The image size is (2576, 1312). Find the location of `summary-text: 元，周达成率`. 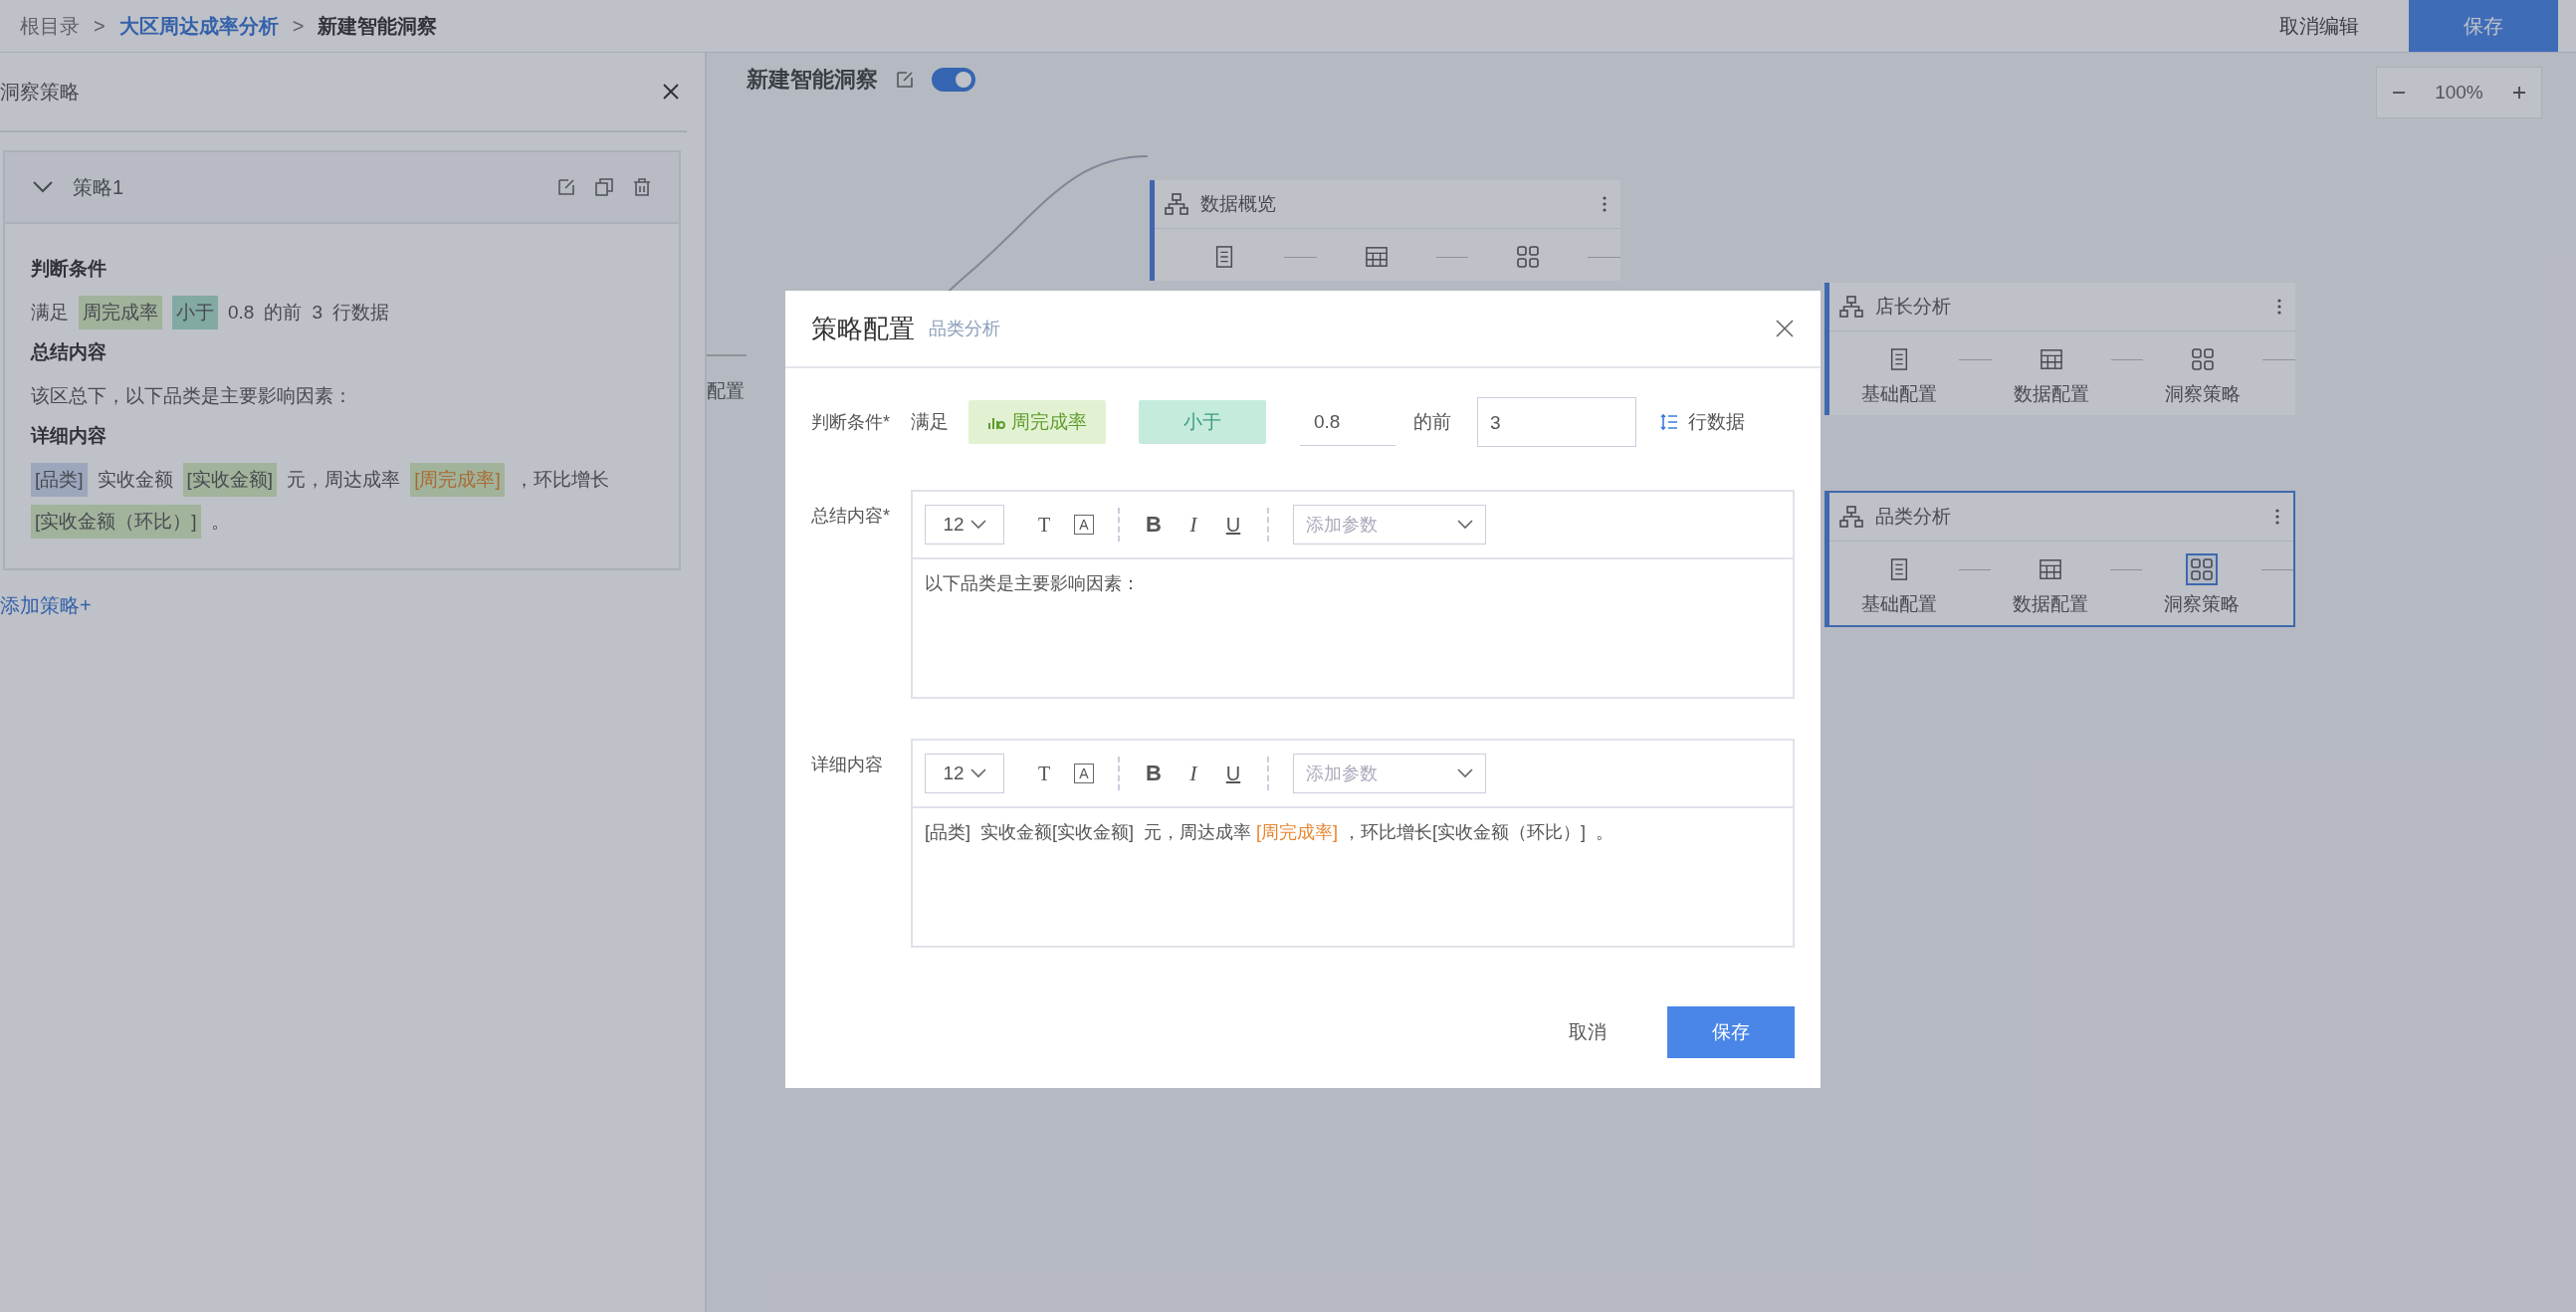

summary-text: 元，周达成率 is located at coordinates (344, 480).